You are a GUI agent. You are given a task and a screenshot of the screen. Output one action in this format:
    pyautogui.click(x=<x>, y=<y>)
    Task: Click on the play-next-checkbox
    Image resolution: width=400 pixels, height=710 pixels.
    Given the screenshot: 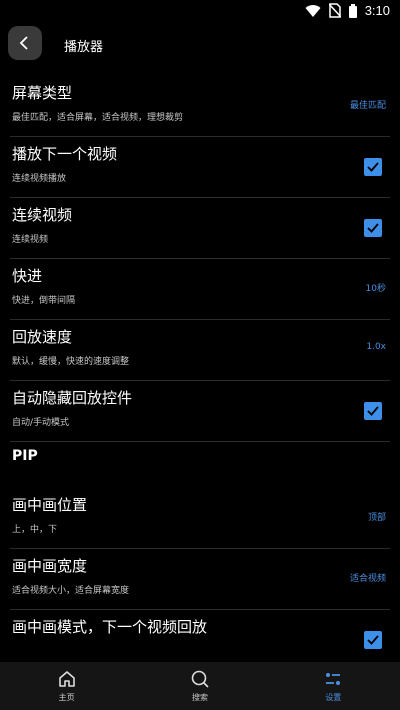 What is the action you would take?
    pyautogui.click(x=373, y=167)
    